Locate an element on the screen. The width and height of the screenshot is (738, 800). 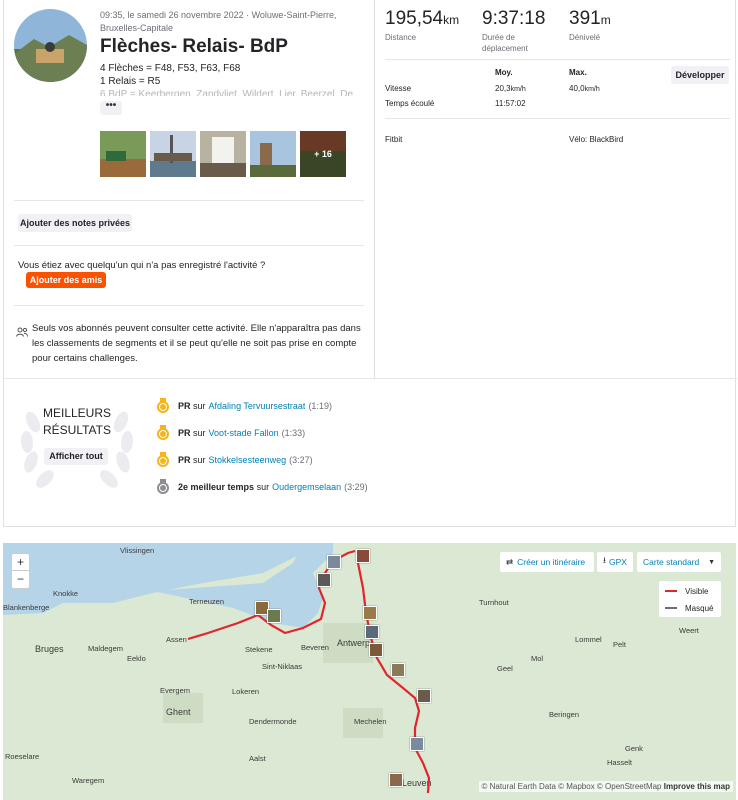
speed-avg: 20,3km/h is located at coordinates (510, 88).